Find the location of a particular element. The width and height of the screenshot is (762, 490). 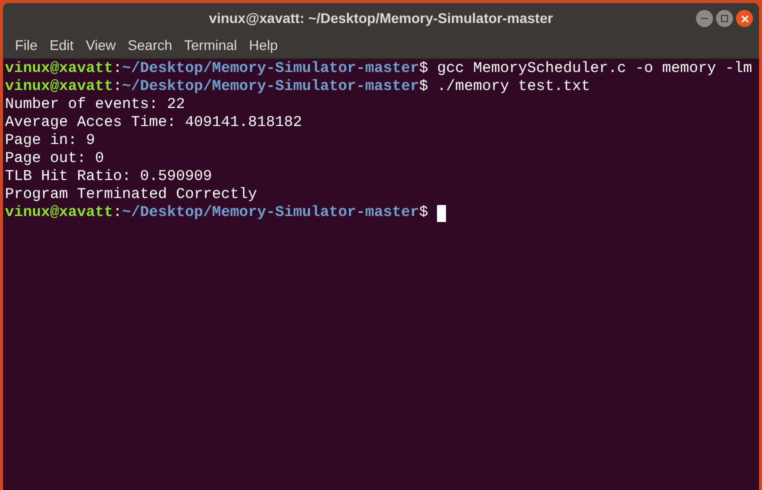

output-text: Number of events: 22 is located at coordinates (95, 105).